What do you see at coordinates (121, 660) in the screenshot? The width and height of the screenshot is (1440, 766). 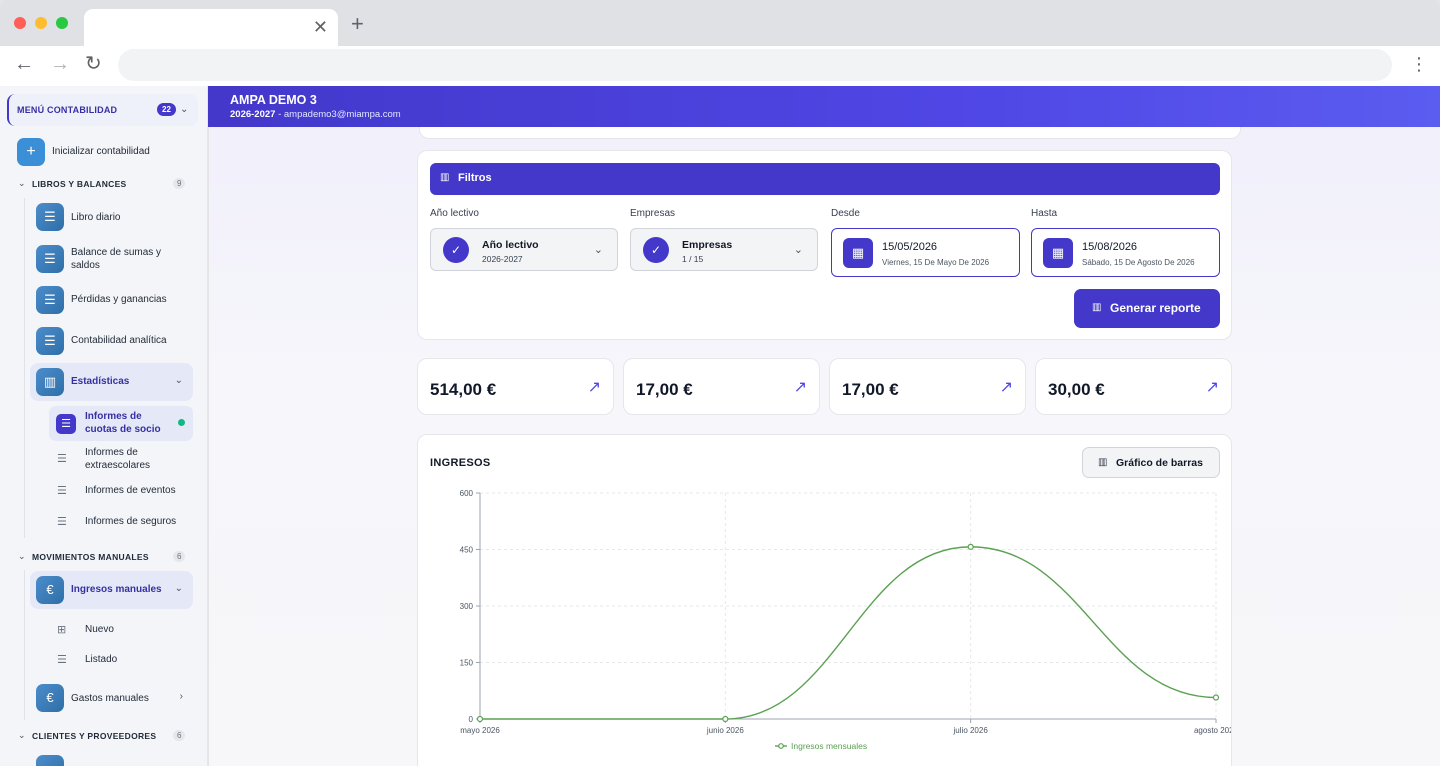 I see `sub-item-listado: ☰ Listado` at bounding box center [121, 660].